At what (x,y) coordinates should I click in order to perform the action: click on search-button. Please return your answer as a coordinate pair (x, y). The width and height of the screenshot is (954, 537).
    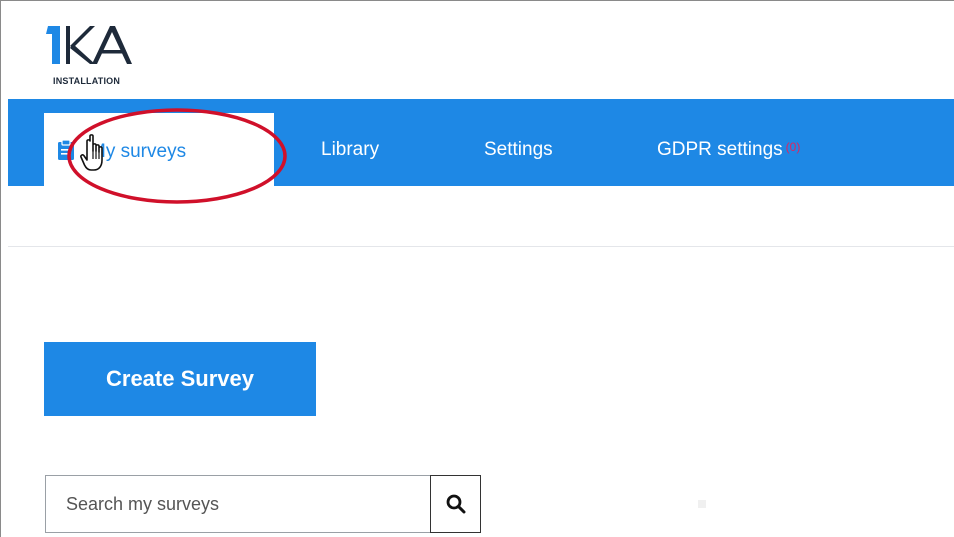
    Looking at the image, I should click on (455, 504).